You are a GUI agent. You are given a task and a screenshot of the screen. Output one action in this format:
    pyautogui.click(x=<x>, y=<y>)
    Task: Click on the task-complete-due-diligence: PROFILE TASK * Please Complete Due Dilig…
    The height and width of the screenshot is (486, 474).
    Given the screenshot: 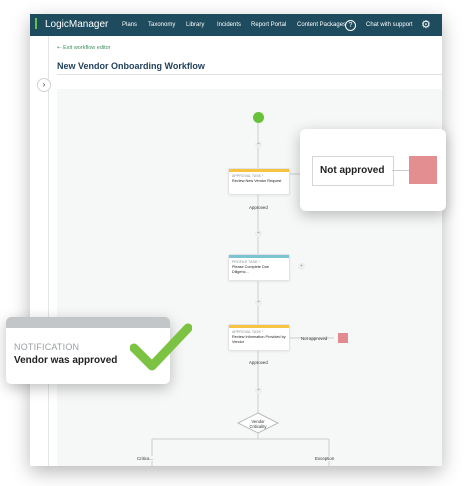 What is the action you would take?
    pyautogui.click(x=259, y=267)
    